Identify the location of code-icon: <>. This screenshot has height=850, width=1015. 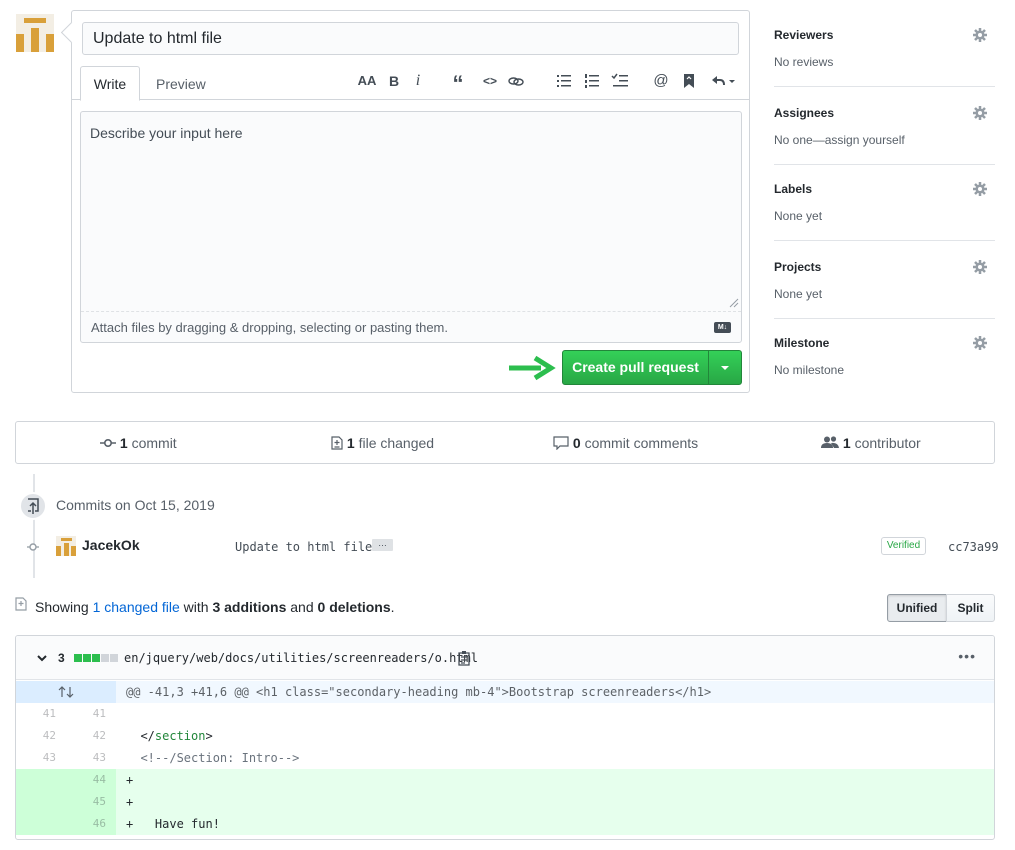
(490, 81).